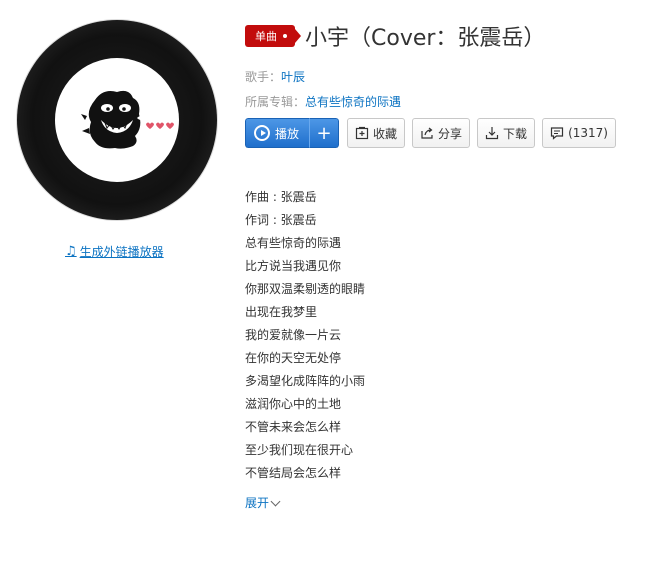 This screenshot has width=663, height=565. Describe the element at coordinates (293, 335) in the screenshot. I see `lyric-line: 我的爱就像一片云` at that location.